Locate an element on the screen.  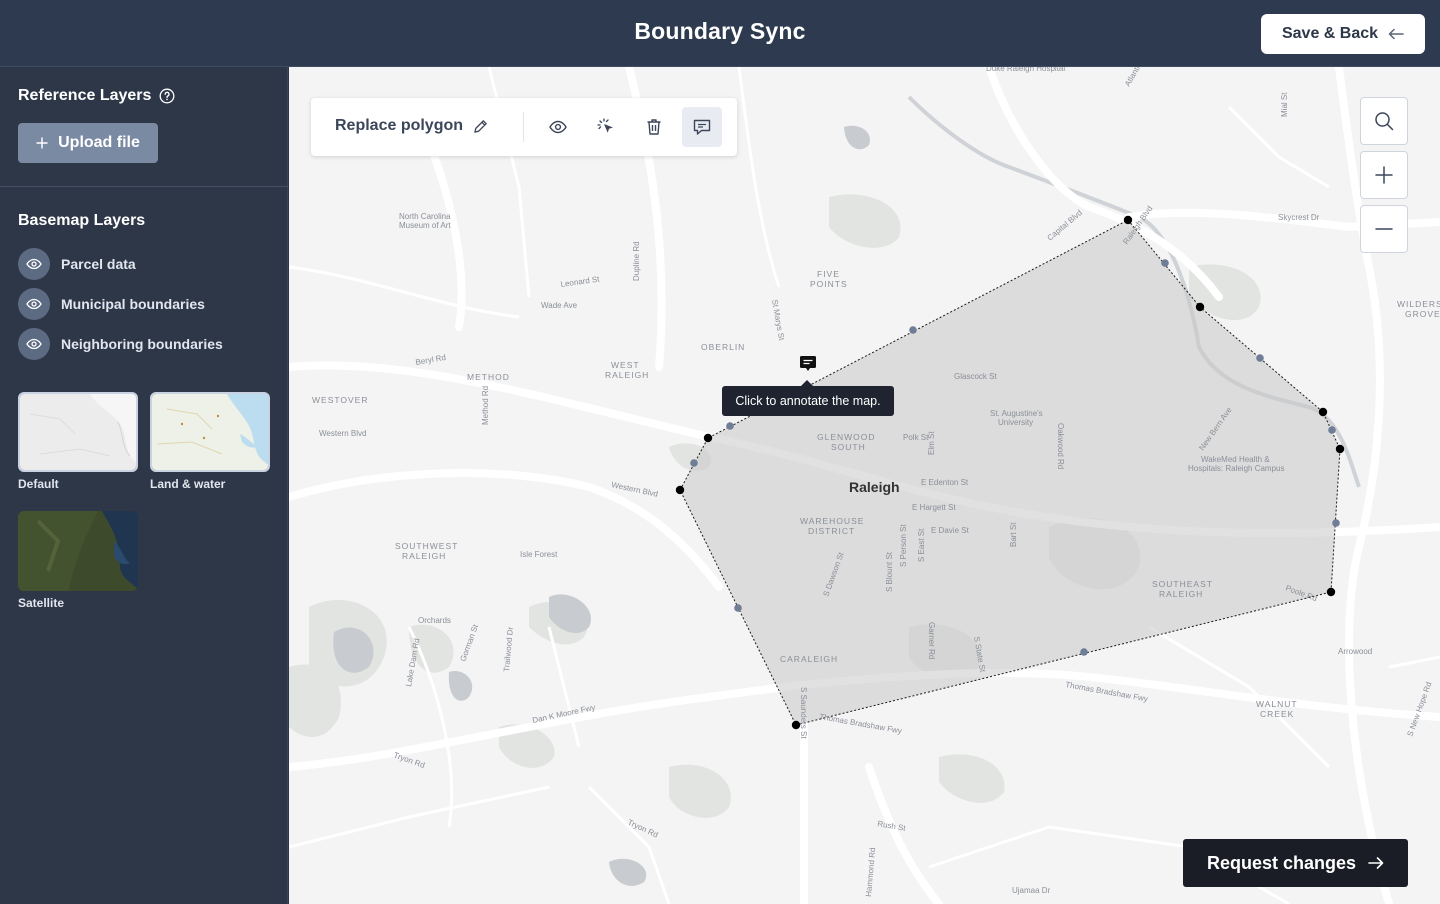
reference-layers-title: Reference Layers is located at coordinates (85, 95).